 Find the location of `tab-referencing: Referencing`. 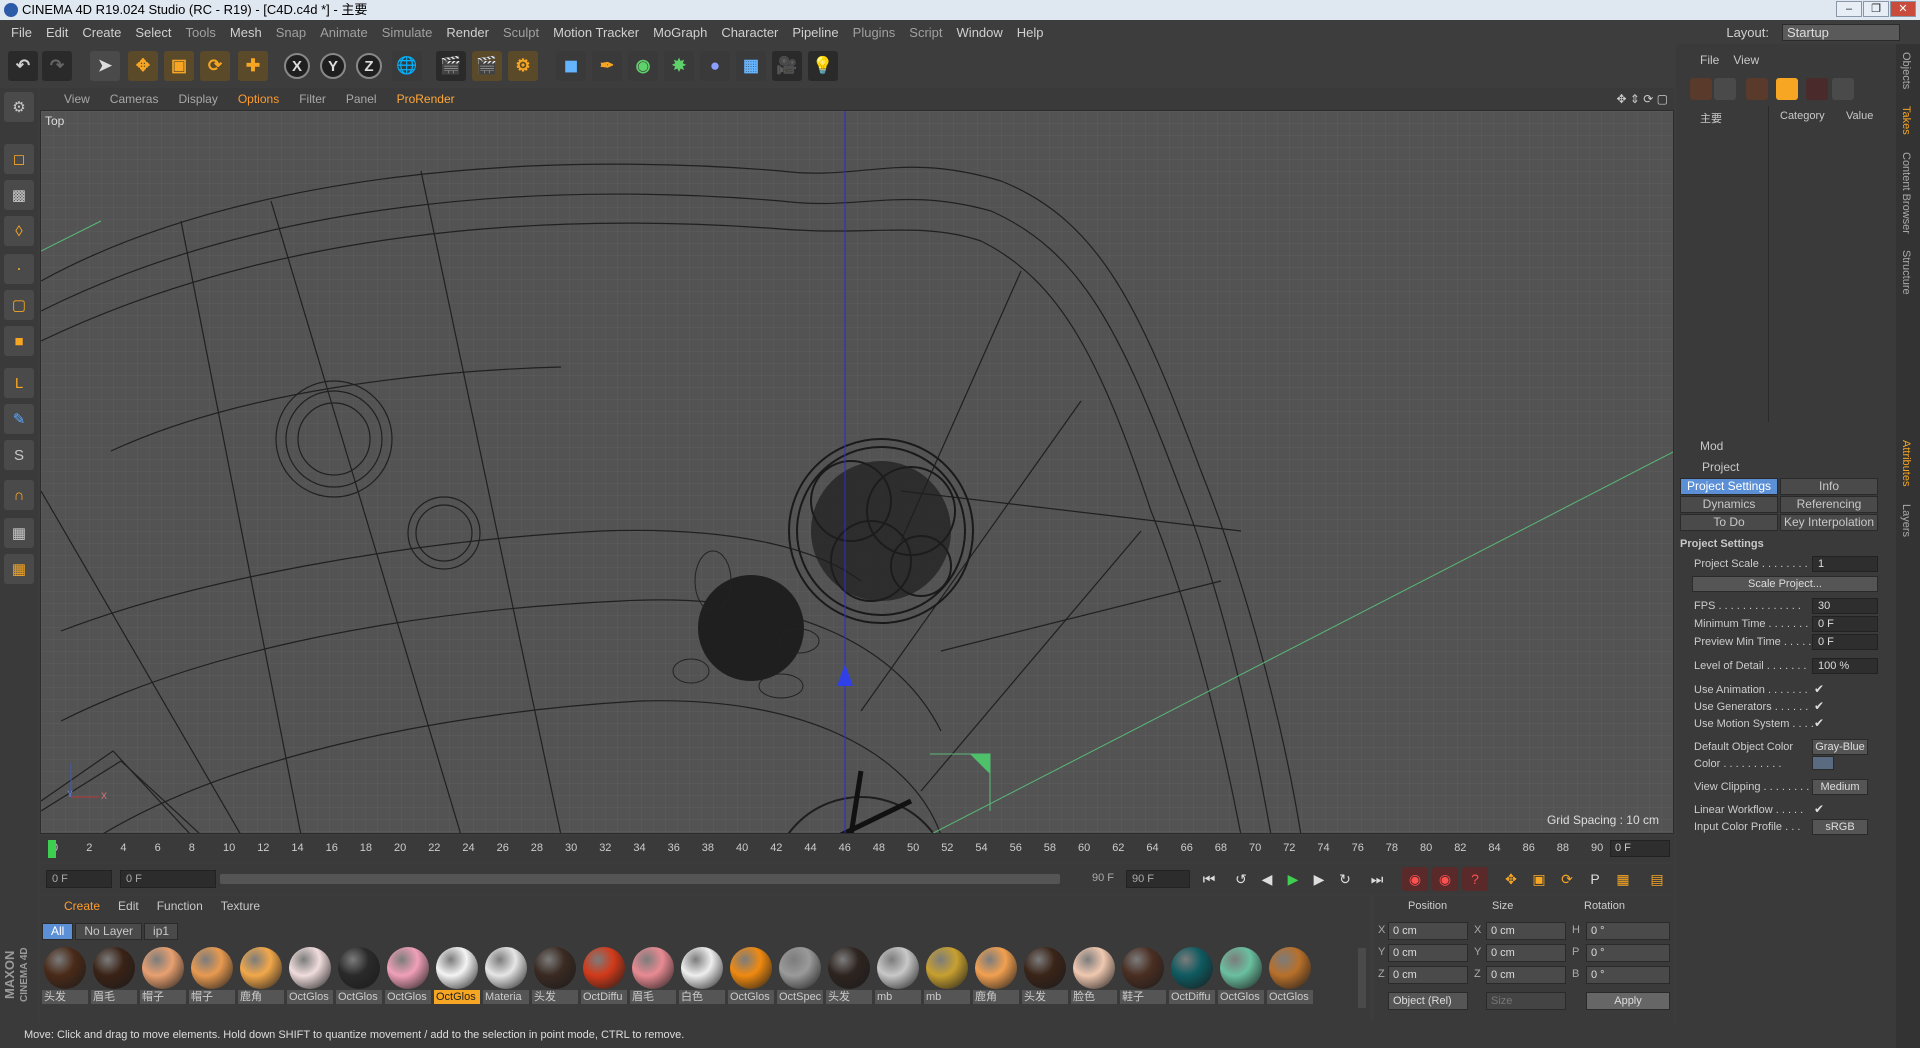

tab-referencing: Referencing is located at coordinates (1829, 504).